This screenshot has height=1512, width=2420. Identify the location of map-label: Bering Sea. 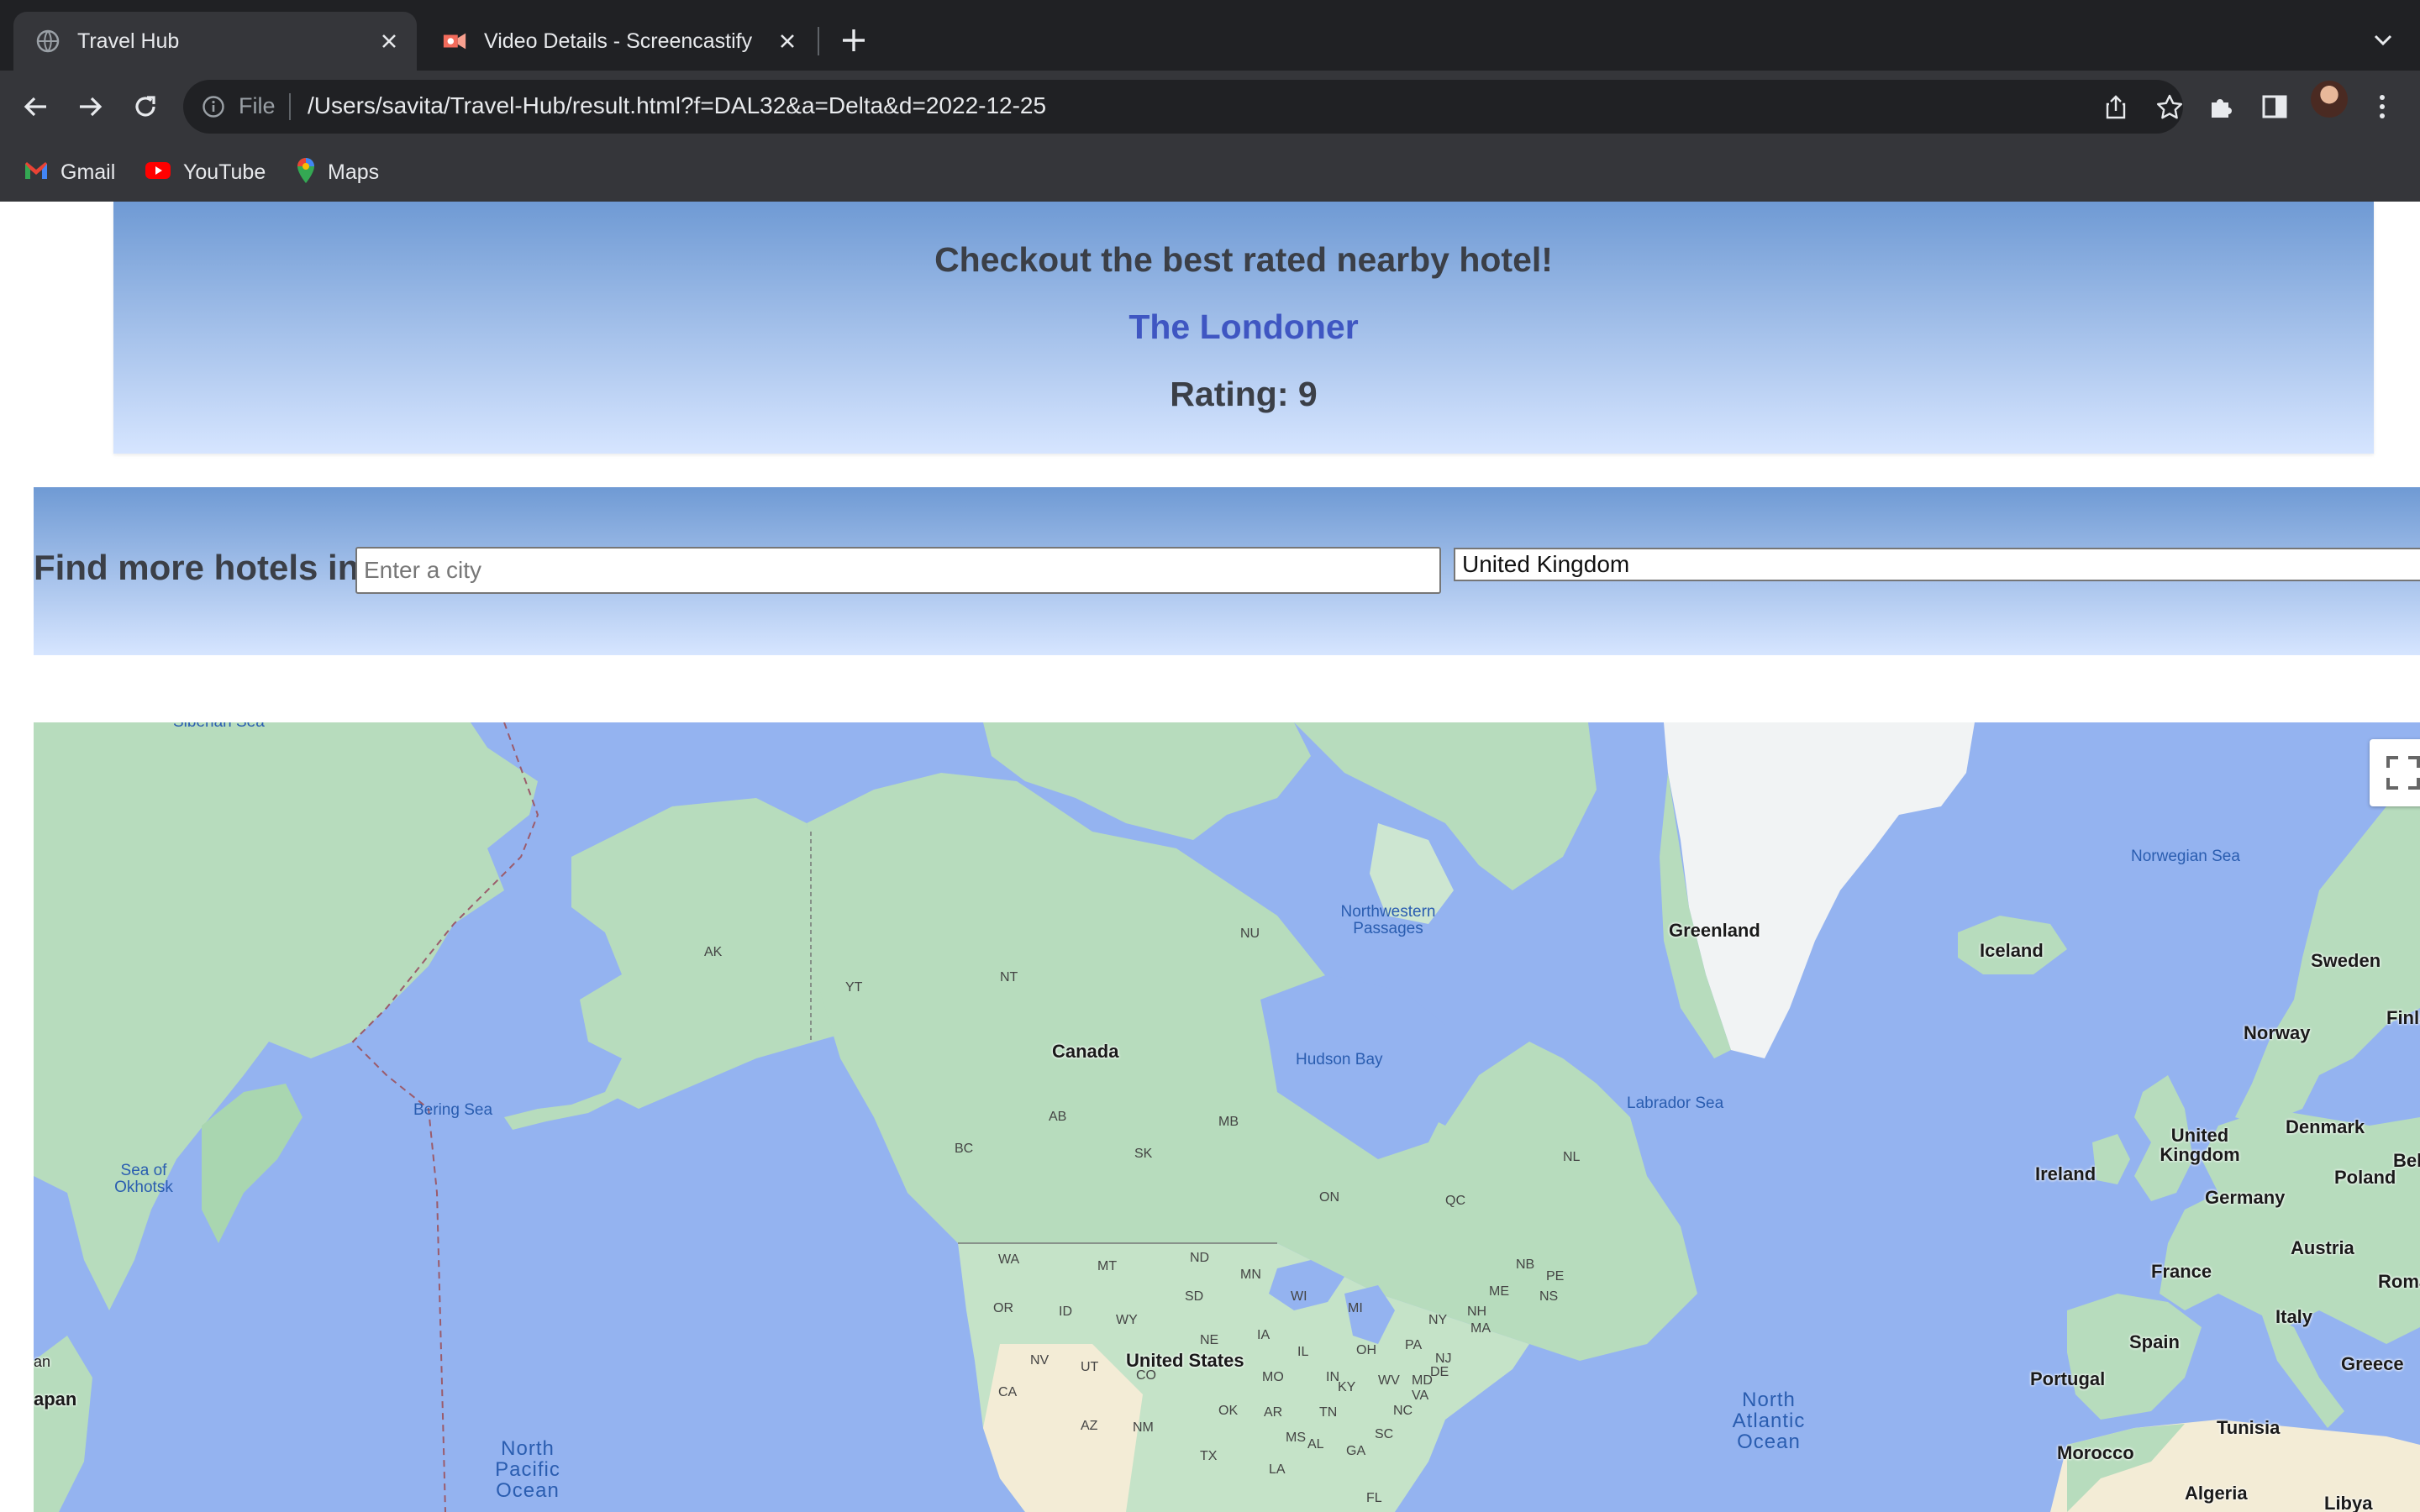
(453, 1110).